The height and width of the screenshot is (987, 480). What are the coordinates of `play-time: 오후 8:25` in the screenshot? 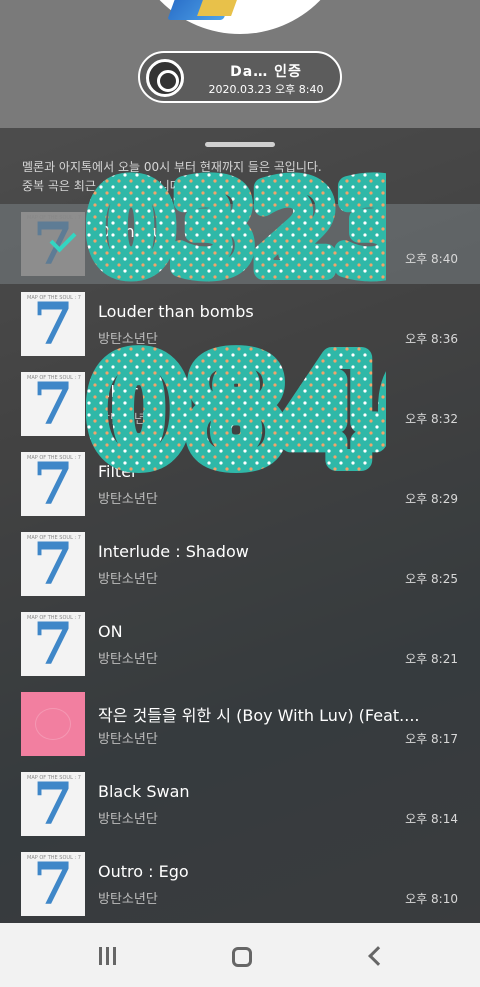 It's located at (431, 579).